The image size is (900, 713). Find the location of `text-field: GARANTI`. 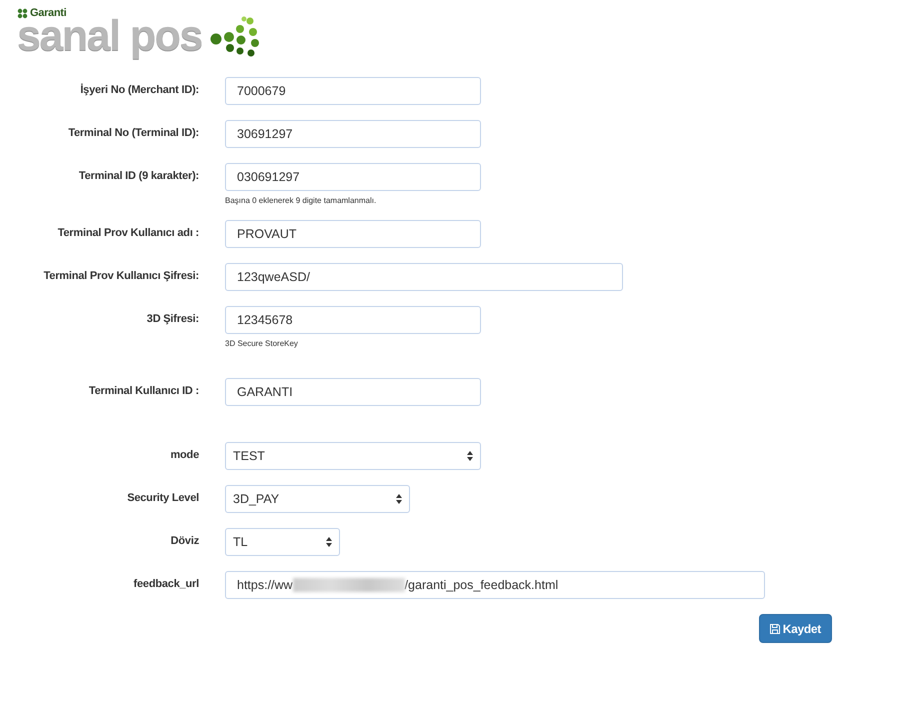

text-field: GARANTI is located at coordinates (353, 392).